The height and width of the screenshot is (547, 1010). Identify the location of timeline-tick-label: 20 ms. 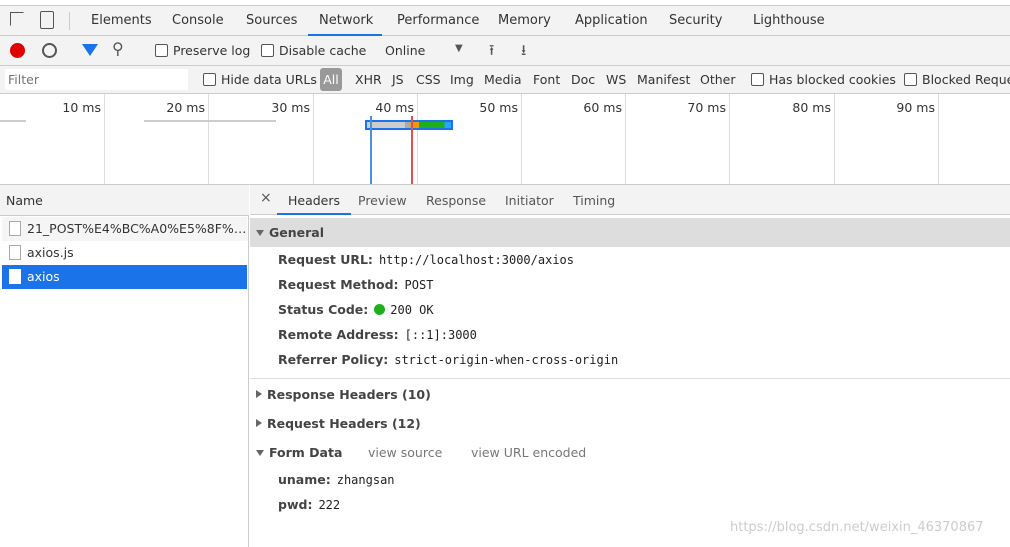
(185, 107).